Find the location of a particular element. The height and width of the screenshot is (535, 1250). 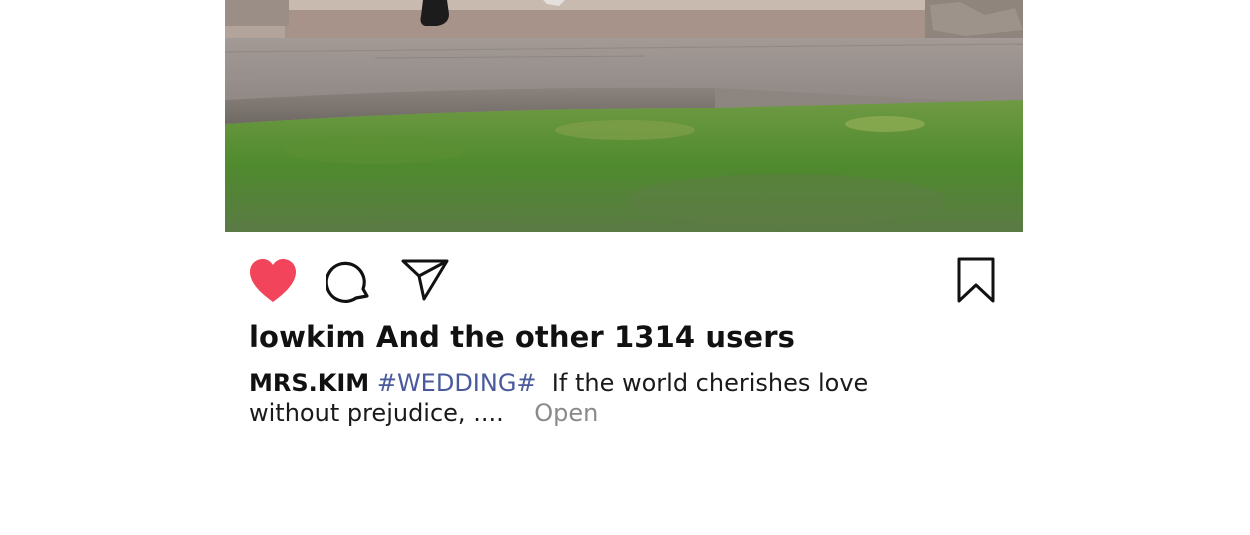

comment-button is located at coordinates (348, 281).